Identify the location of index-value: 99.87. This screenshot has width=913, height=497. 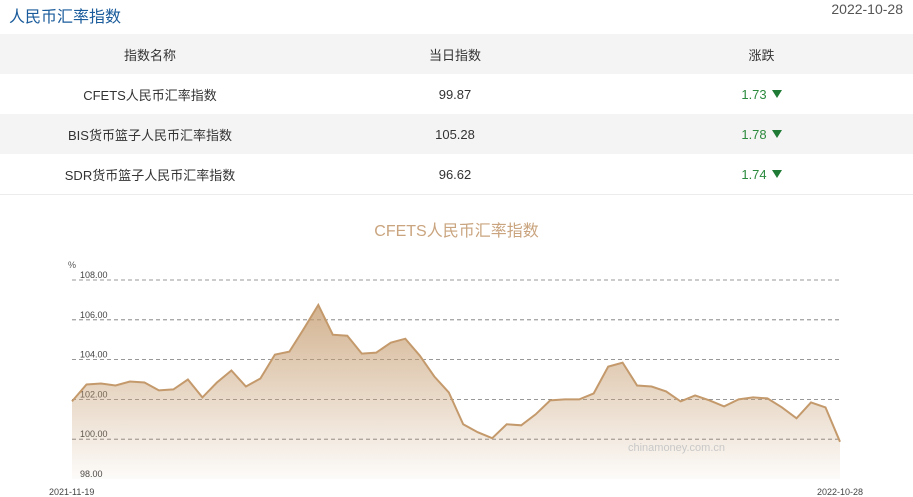
(455, 94).